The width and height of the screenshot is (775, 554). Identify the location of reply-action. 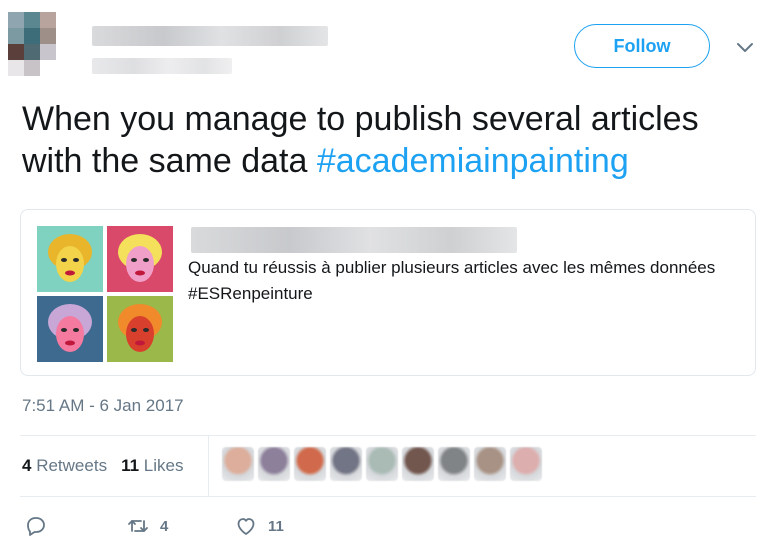
(36, 526).